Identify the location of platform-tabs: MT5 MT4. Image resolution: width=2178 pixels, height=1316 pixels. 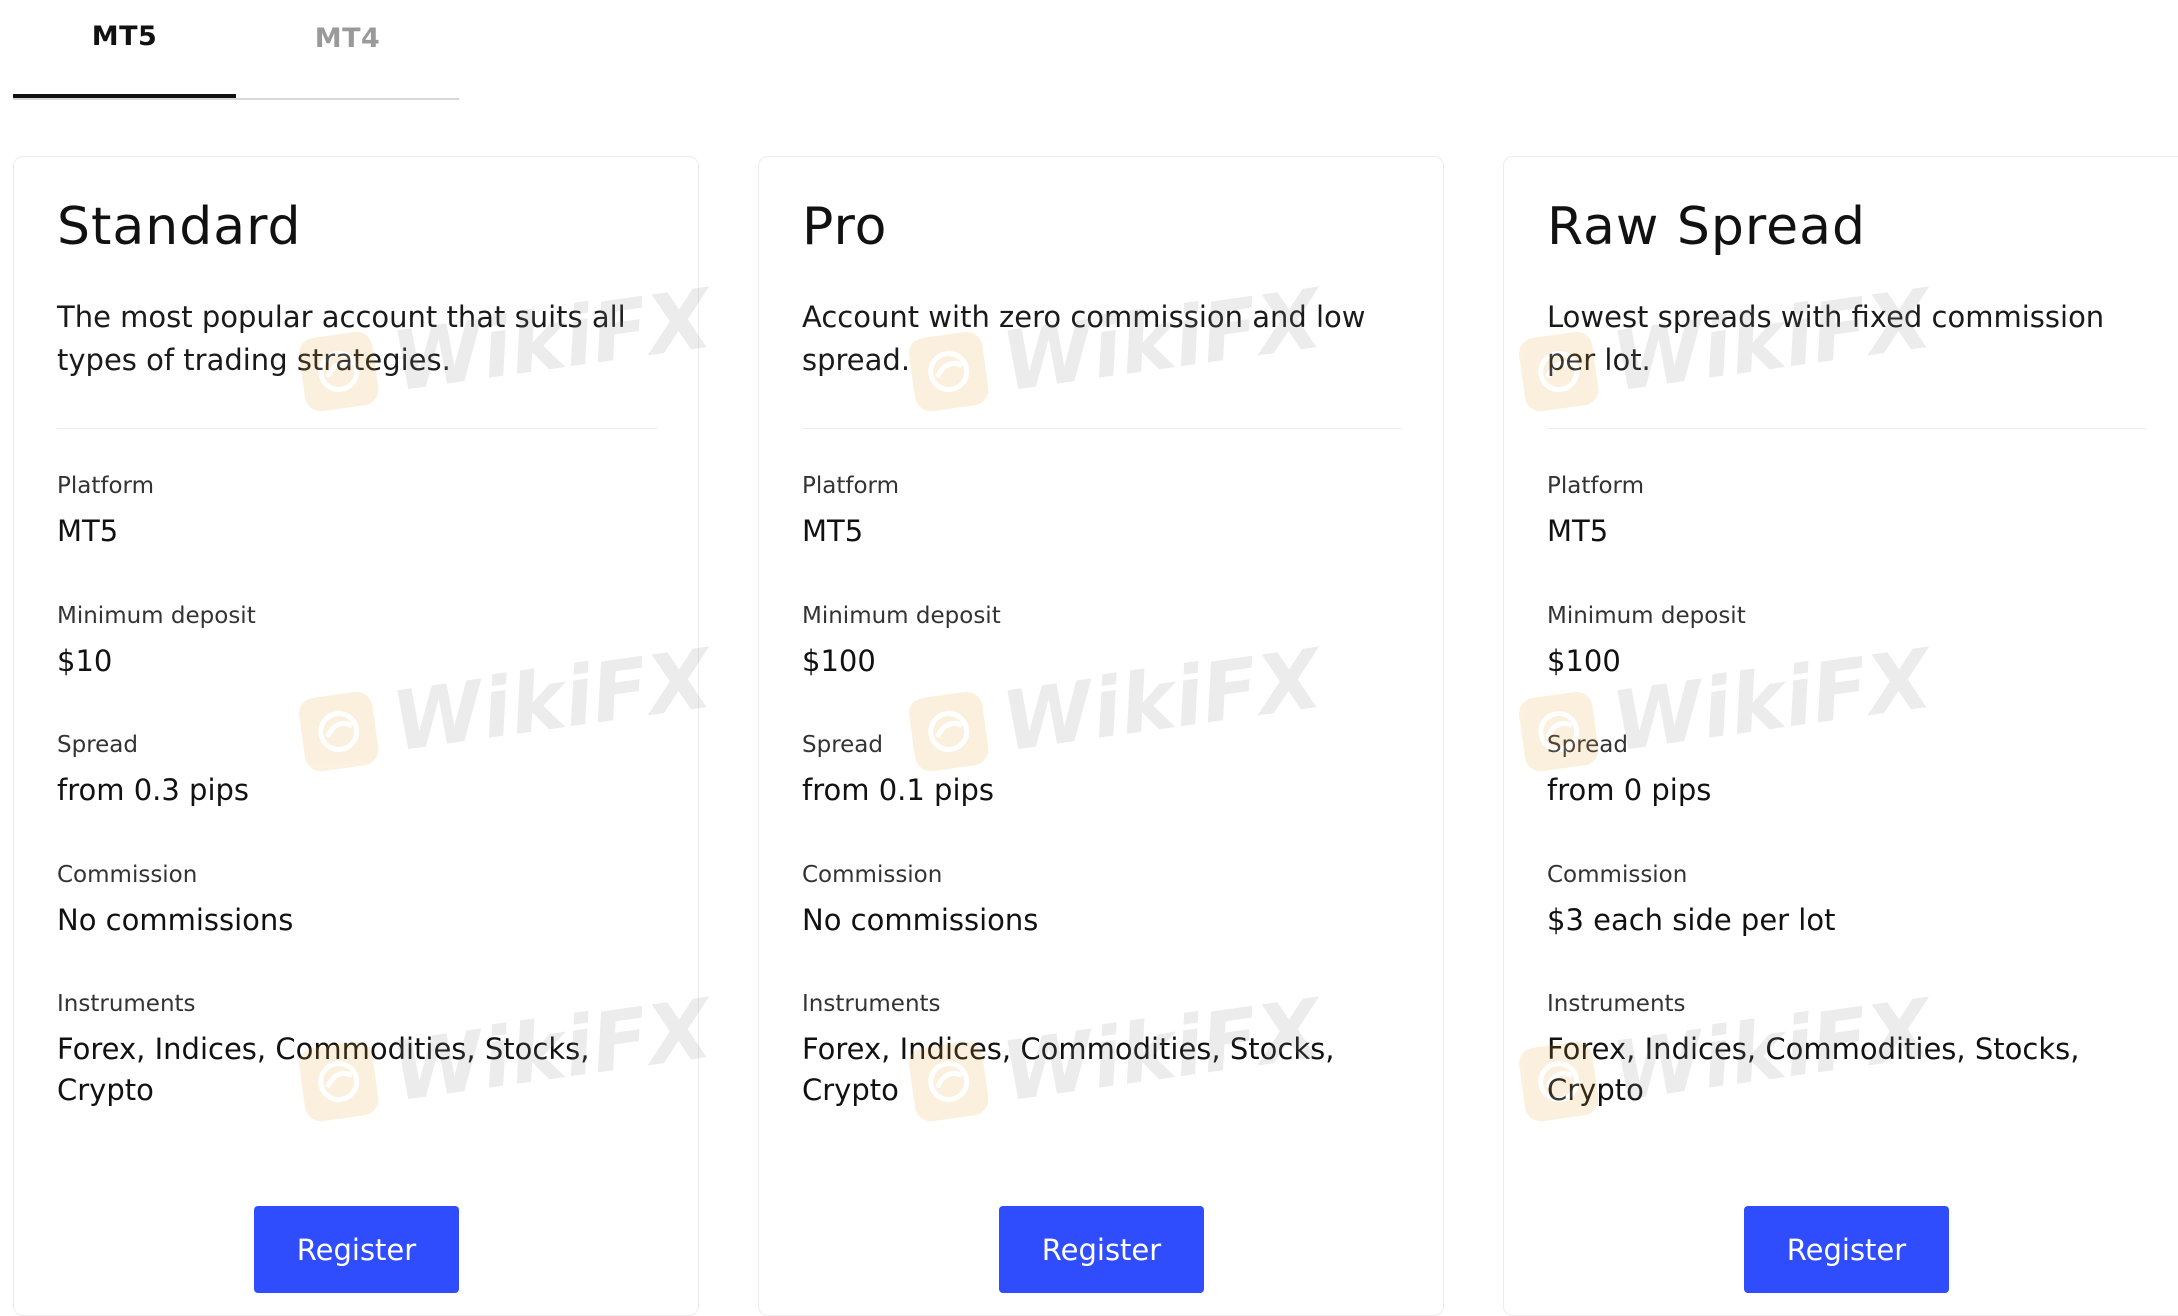
(236, 50).